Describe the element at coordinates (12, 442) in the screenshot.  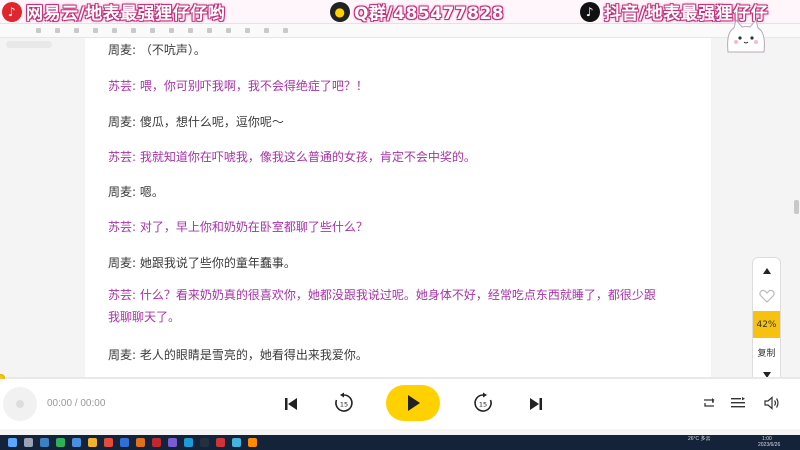
I see `windows-start-icon` at that location.